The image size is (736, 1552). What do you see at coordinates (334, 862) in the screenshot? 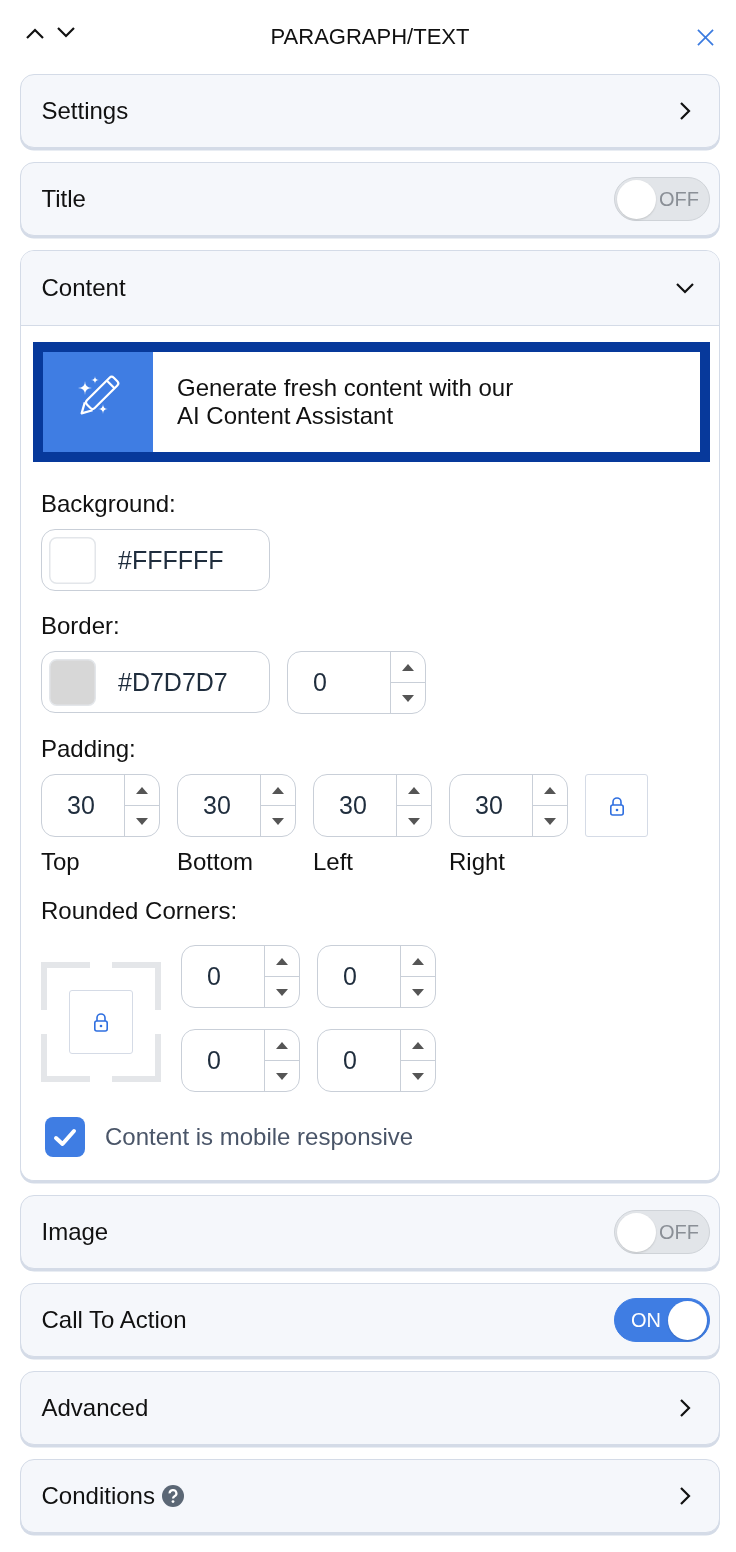
I see `field-caption: Left` at bounding box center [334, 862].